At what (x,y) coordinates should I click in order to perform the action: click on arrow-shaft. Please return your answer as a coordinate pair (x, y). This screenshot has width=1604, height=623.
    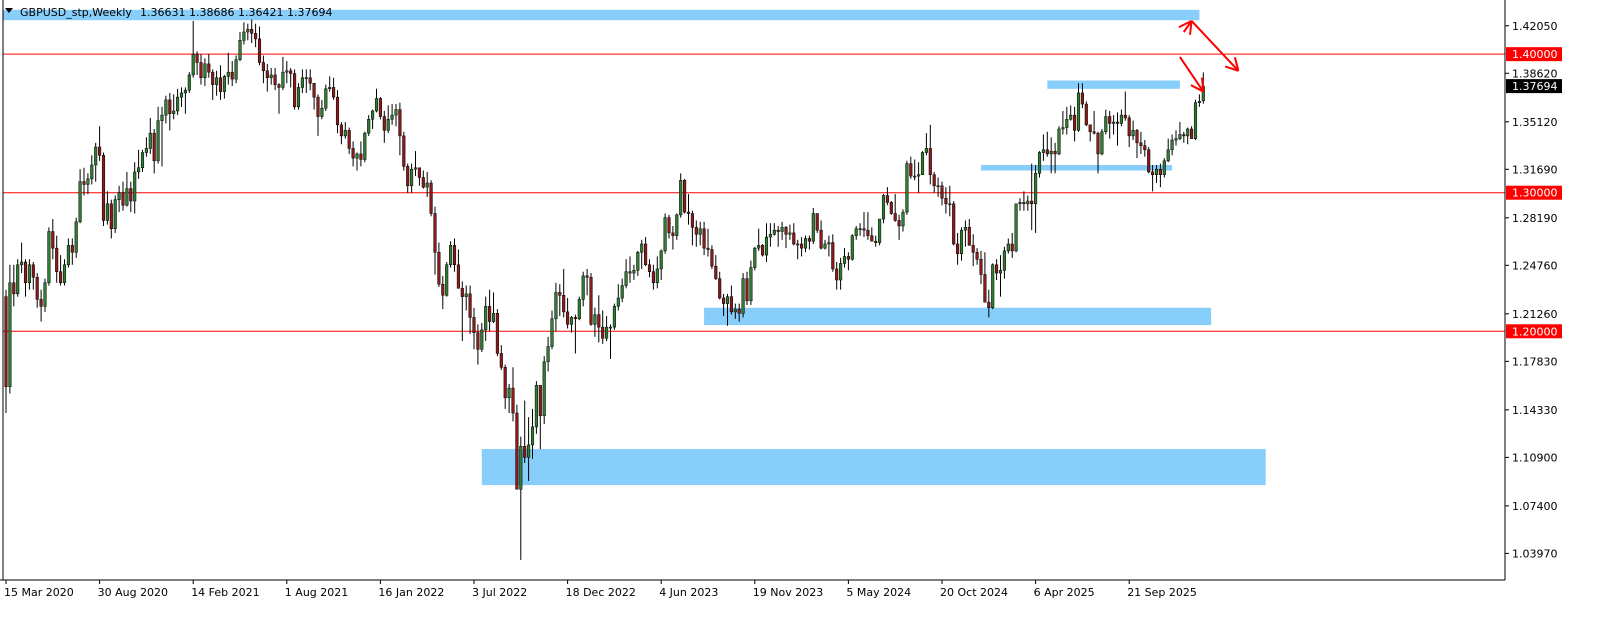
    Looking at the image, I should click on (1215, 46).